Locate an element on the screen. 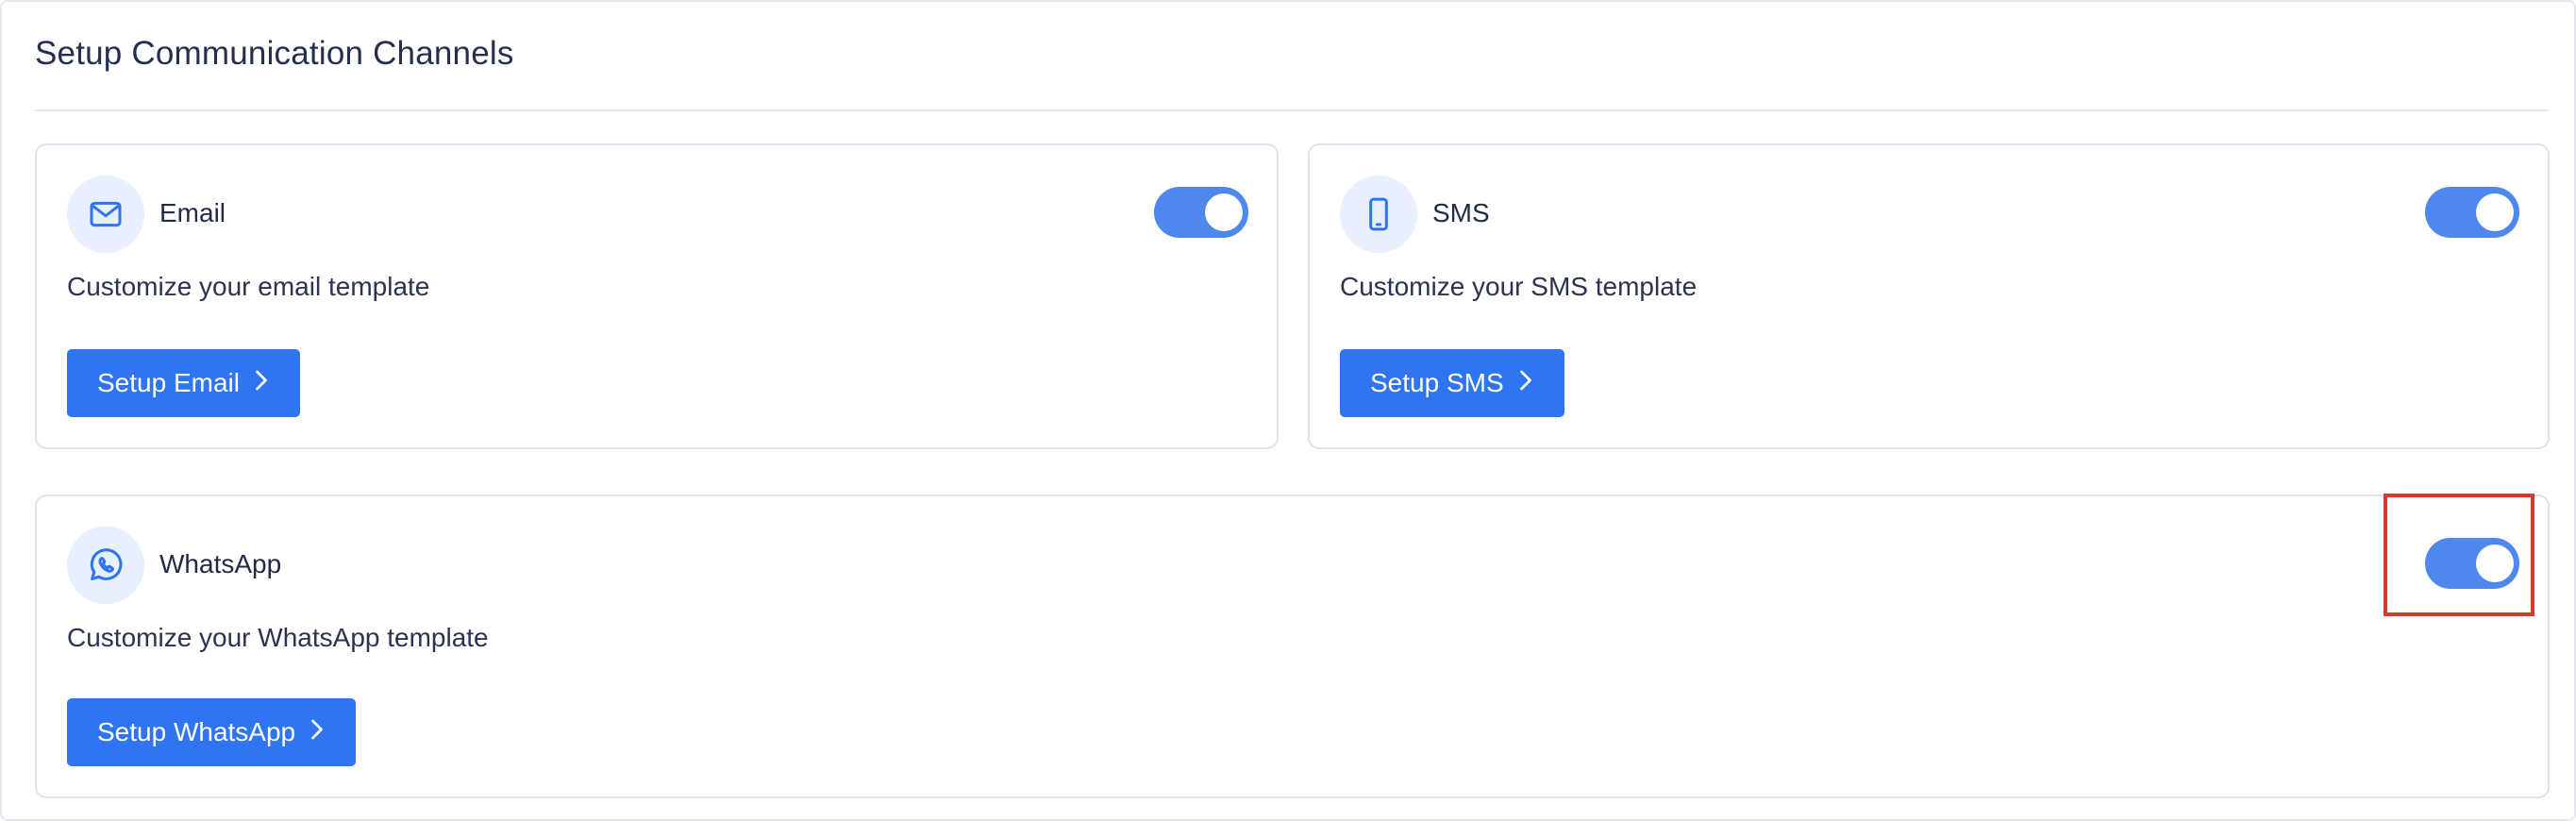  setup-sms-button: Setup SMS is located at coordinates (1452, 383).